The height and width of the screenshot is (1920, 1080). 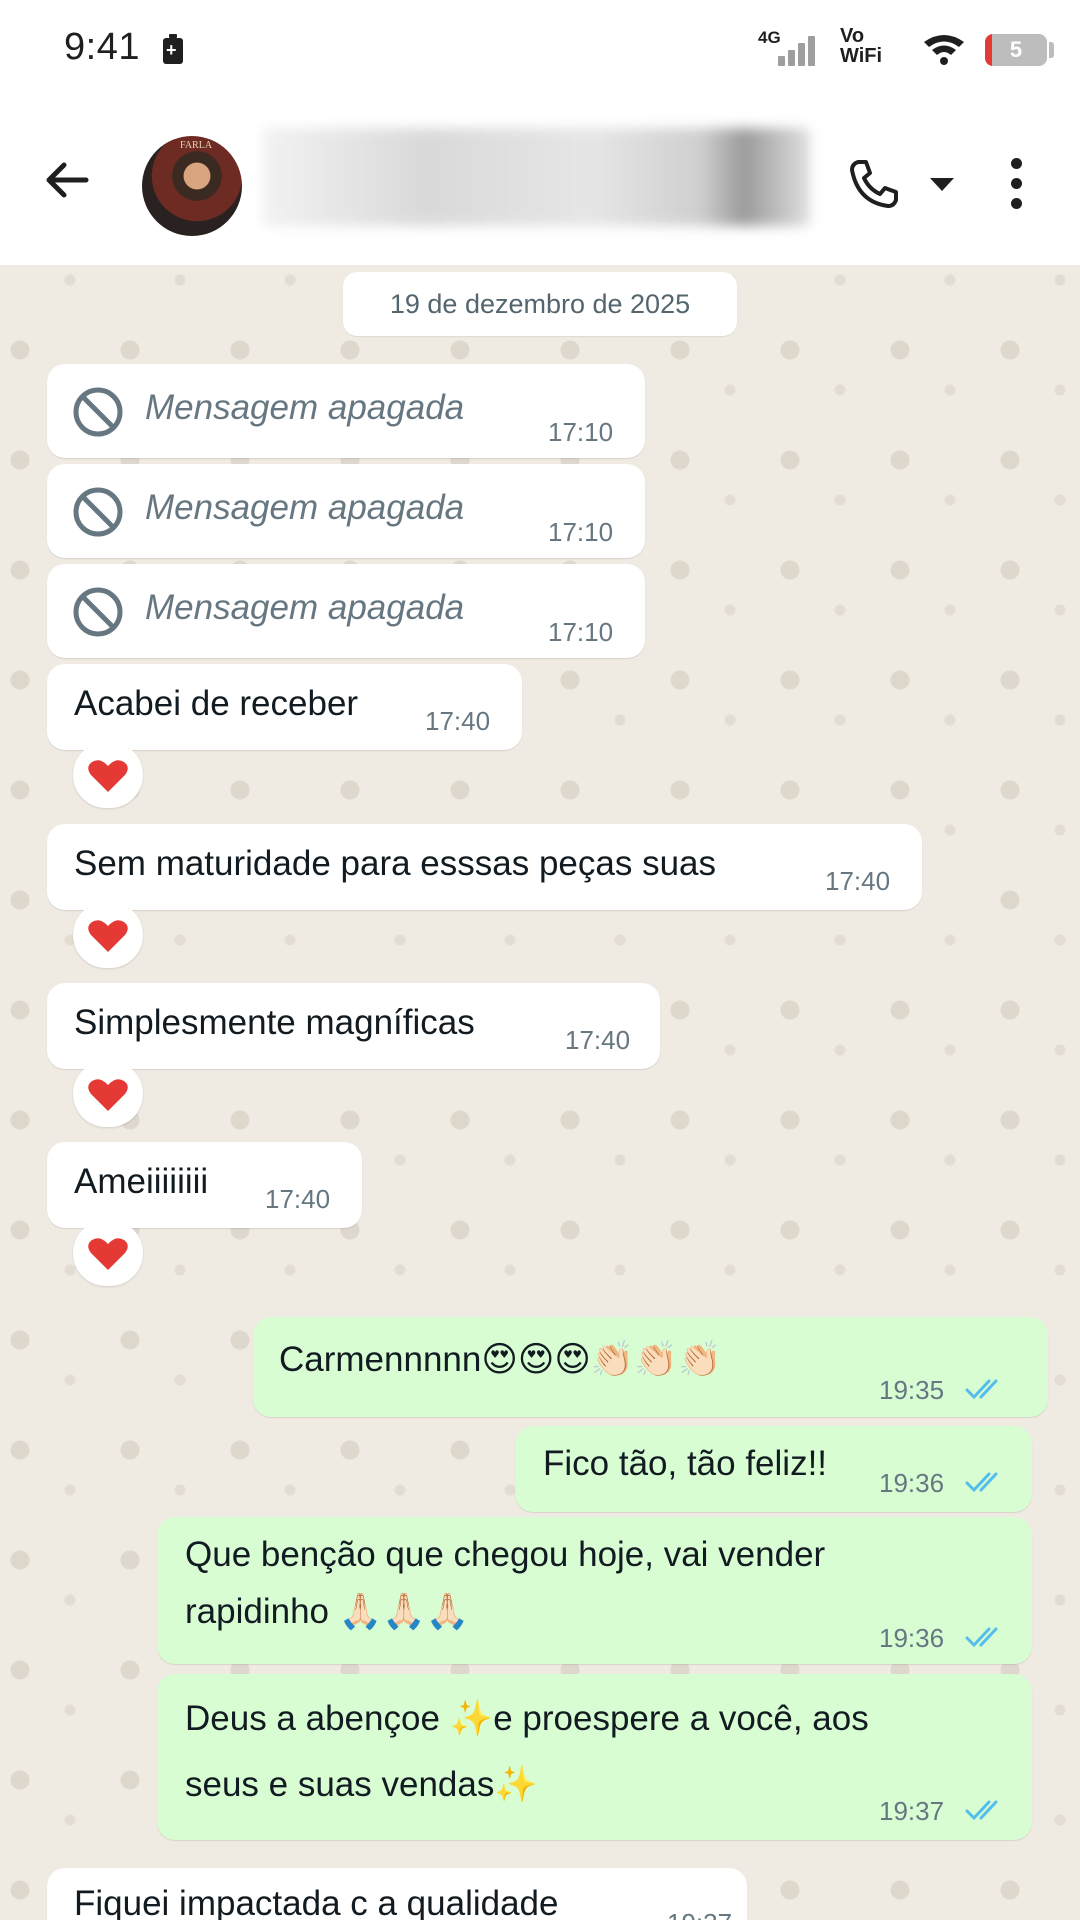 What do you see at coordinates (1051, 50) in the screenshot?
I see `battery-tip` at bounding box center [1051, 50].